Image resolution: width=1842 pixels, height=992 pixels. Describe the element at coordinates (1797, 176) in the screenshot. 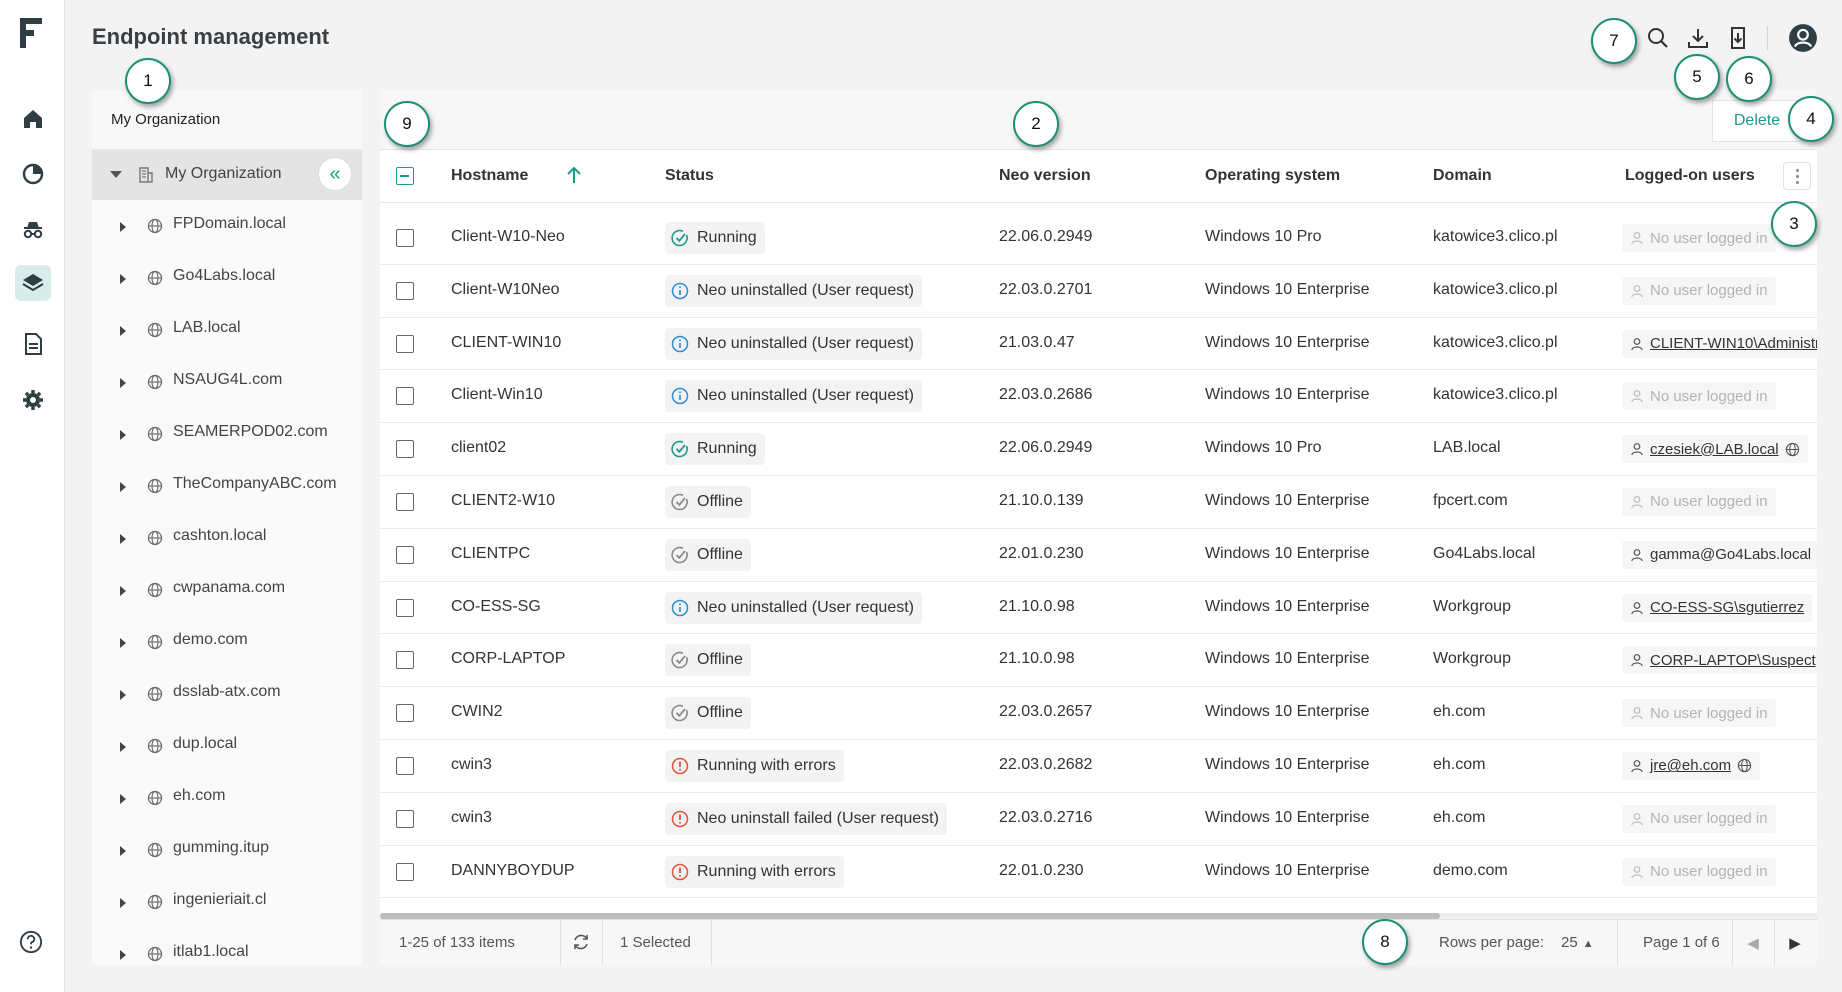

I see `column-options-kebab-icon` at that location.